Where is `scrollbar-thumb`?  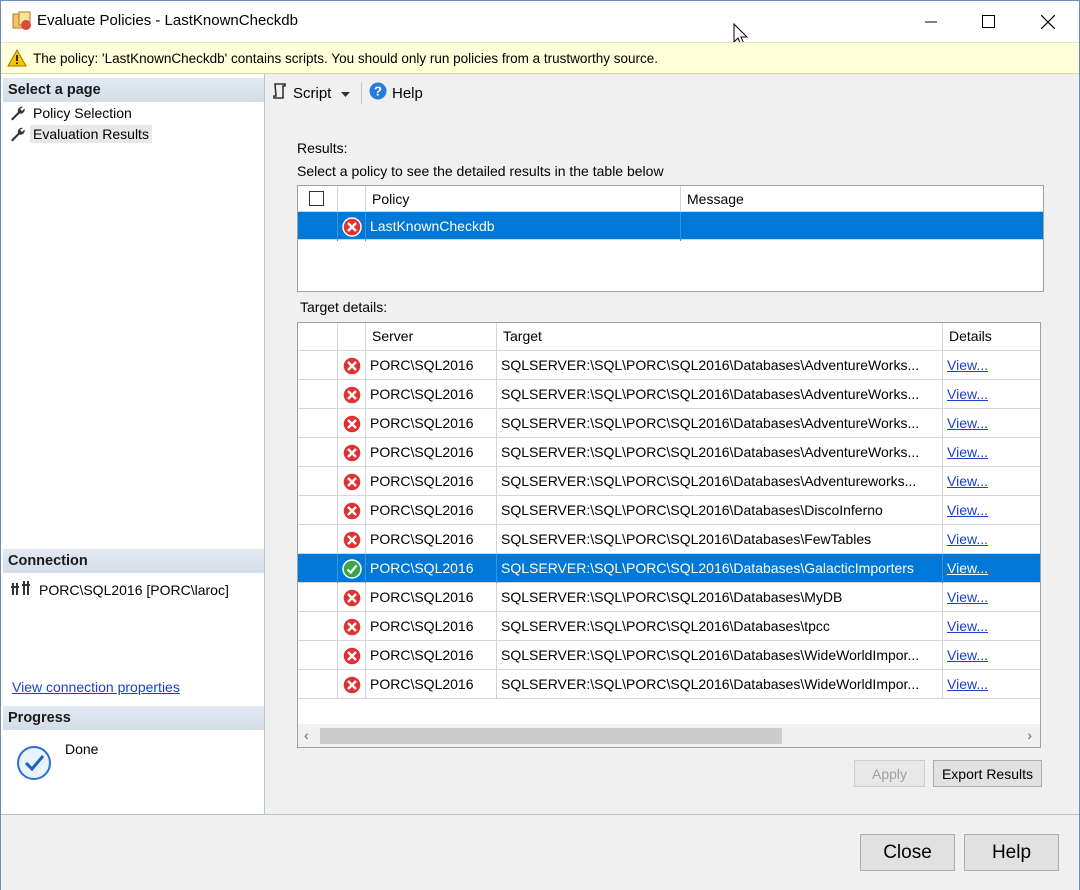
scrollbar-thumb is located at coordinates (551, 736).